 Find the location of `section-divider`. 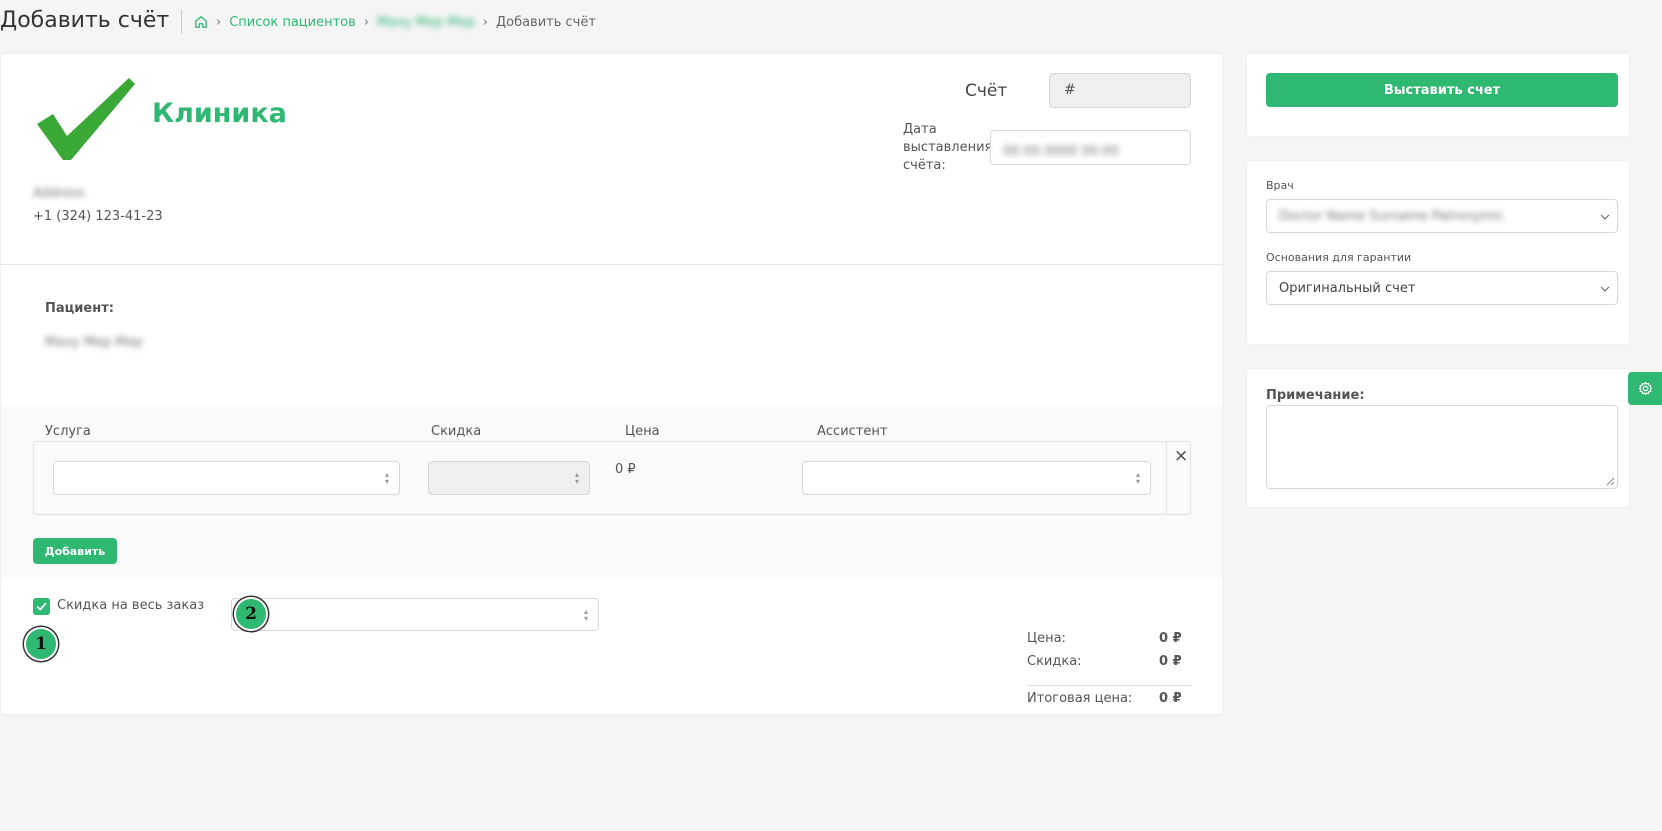

section-divider is located at coordinates (611, 264).